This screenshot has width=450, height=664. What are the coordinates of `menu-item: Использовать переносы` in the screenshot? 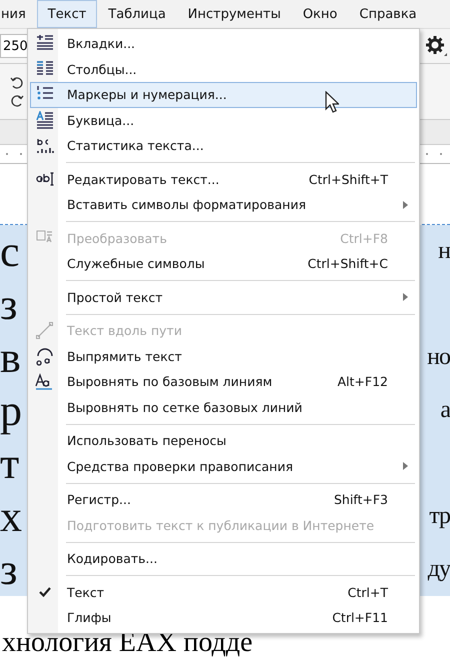 It's located at (223, 441).